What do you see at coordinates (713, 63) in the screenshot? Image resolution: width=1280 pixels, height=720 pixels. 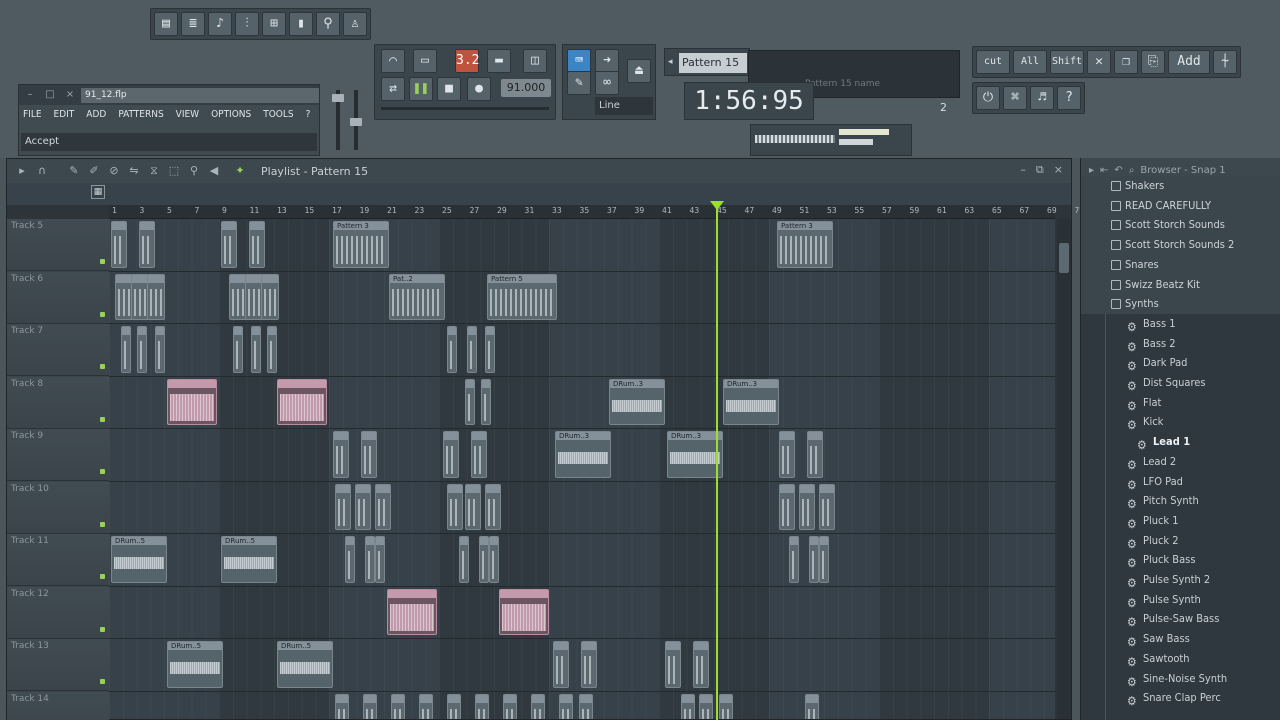 I see `pattern-name: Pattern 15` at bounding box center [713, 63].